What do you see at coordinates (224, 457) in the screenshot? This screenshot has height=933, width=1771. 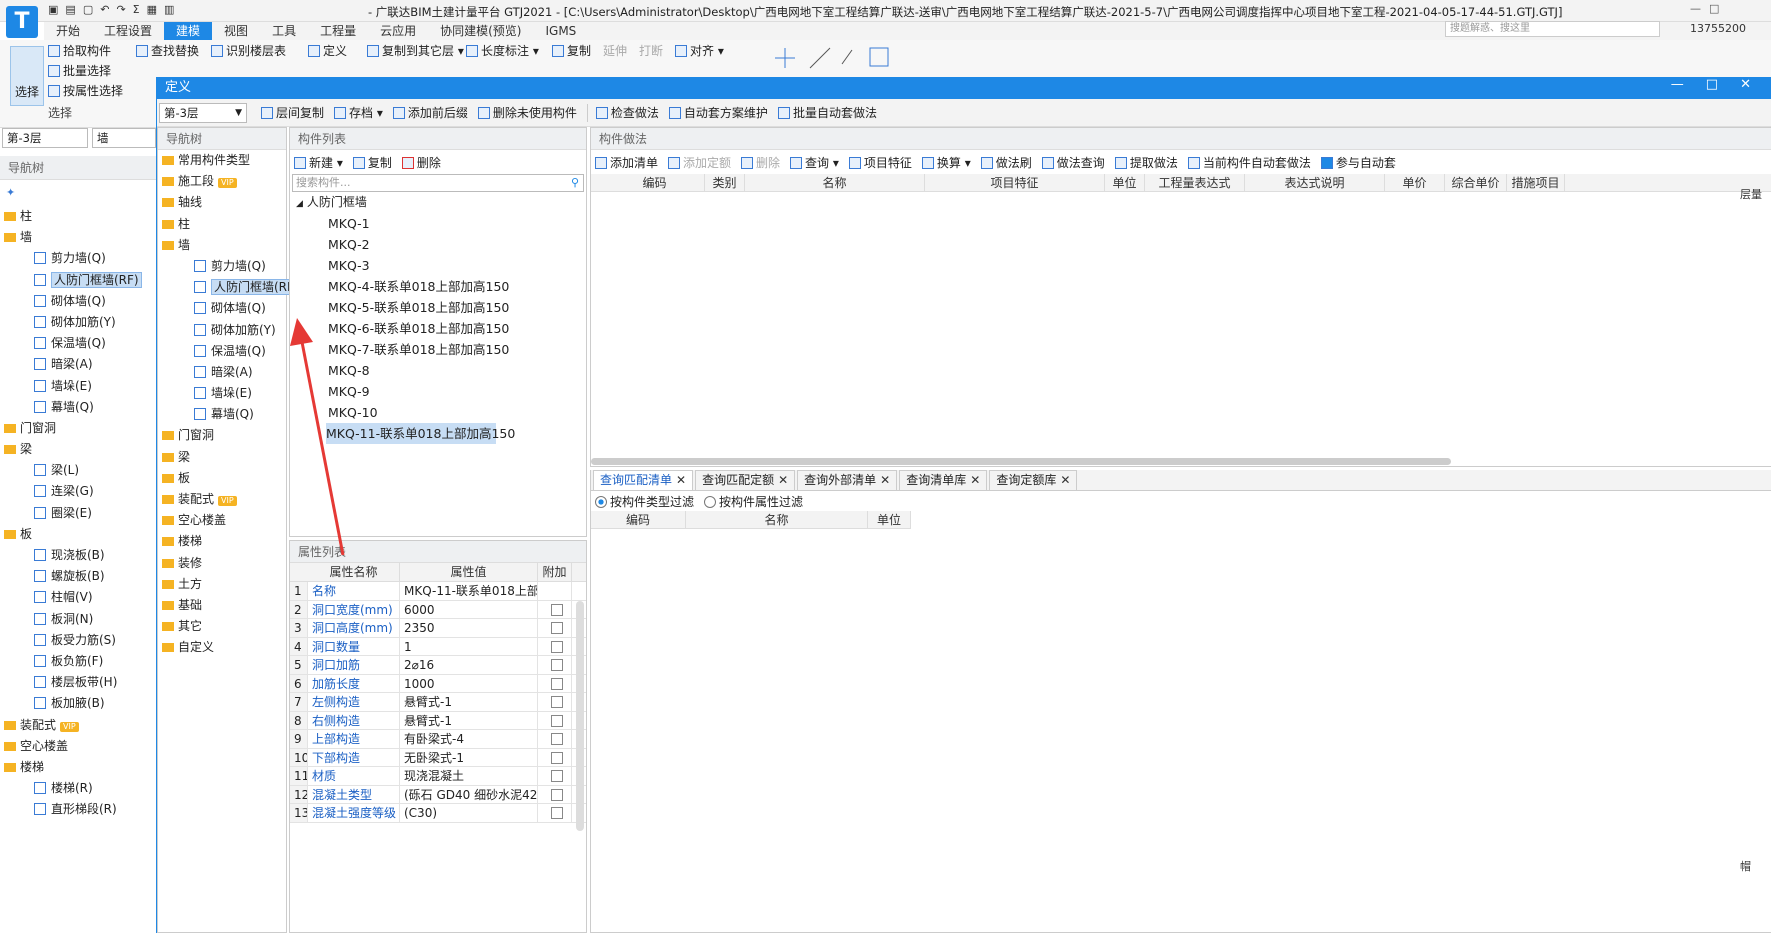 I see `nav-item: 梁` at bounding box center [224, 457].